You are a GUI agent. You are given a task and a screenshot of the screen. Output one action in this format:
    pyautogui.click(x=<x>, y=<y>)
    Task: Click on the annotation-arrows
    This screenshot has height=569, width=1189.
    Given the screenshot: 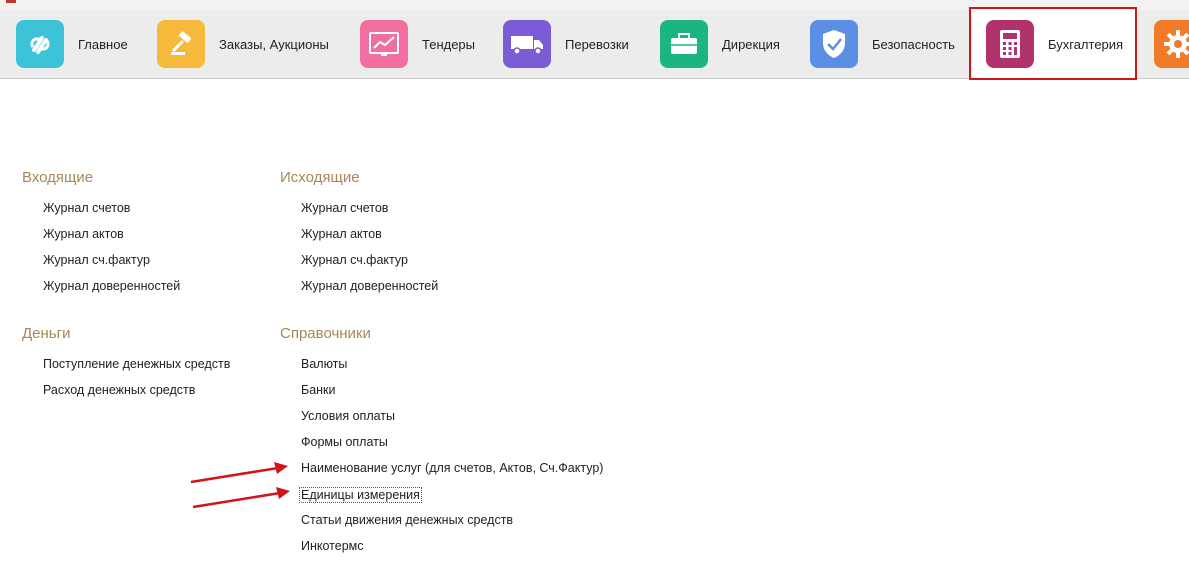 What is the action you would take?
    pyautogui.click(x=240, y=485)
    